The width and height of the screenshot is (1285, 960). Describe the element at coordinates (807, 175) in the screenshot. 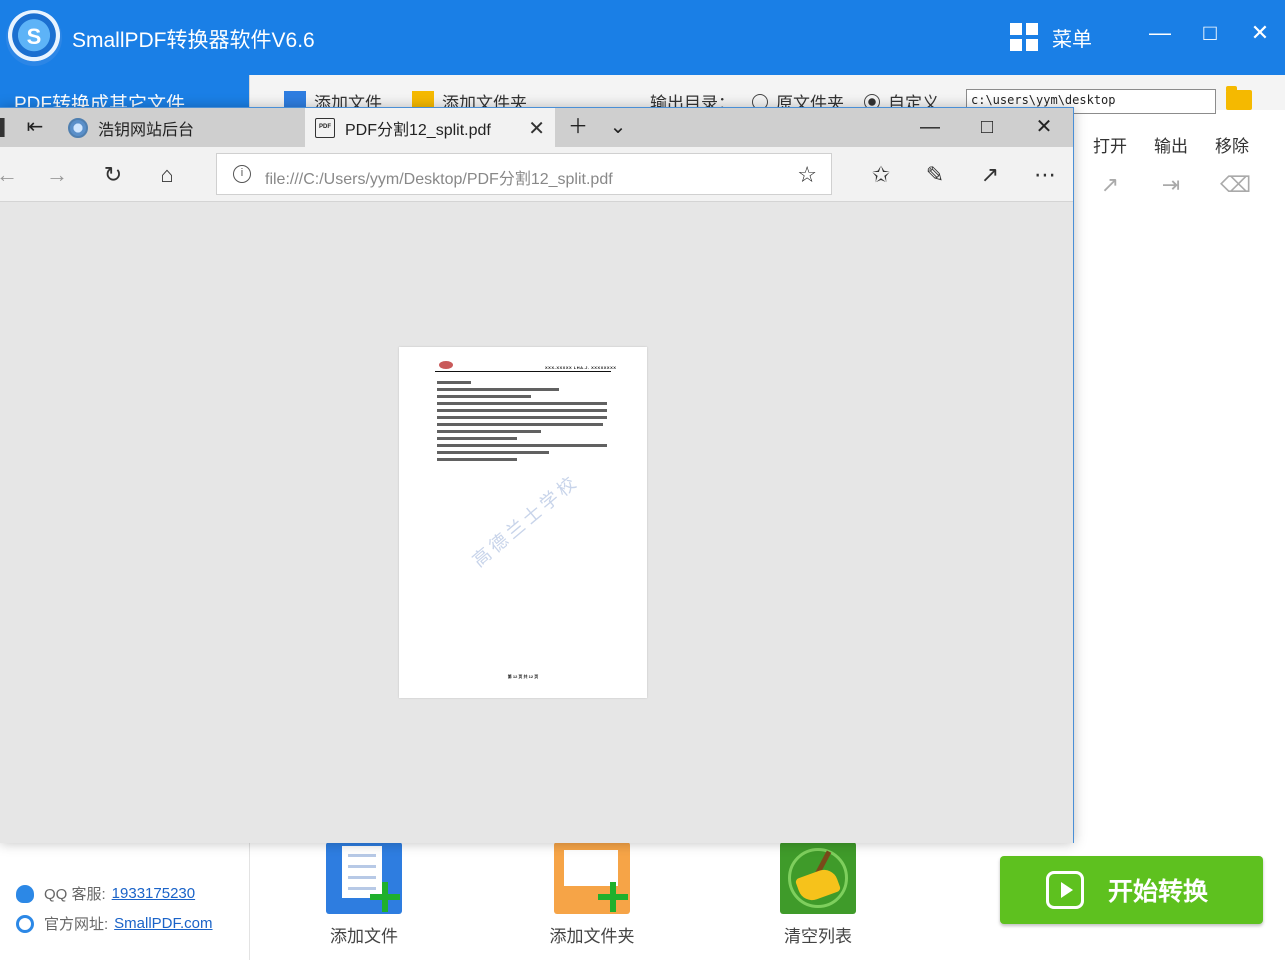

I see `favorite-star-icon: ☆` at that location.